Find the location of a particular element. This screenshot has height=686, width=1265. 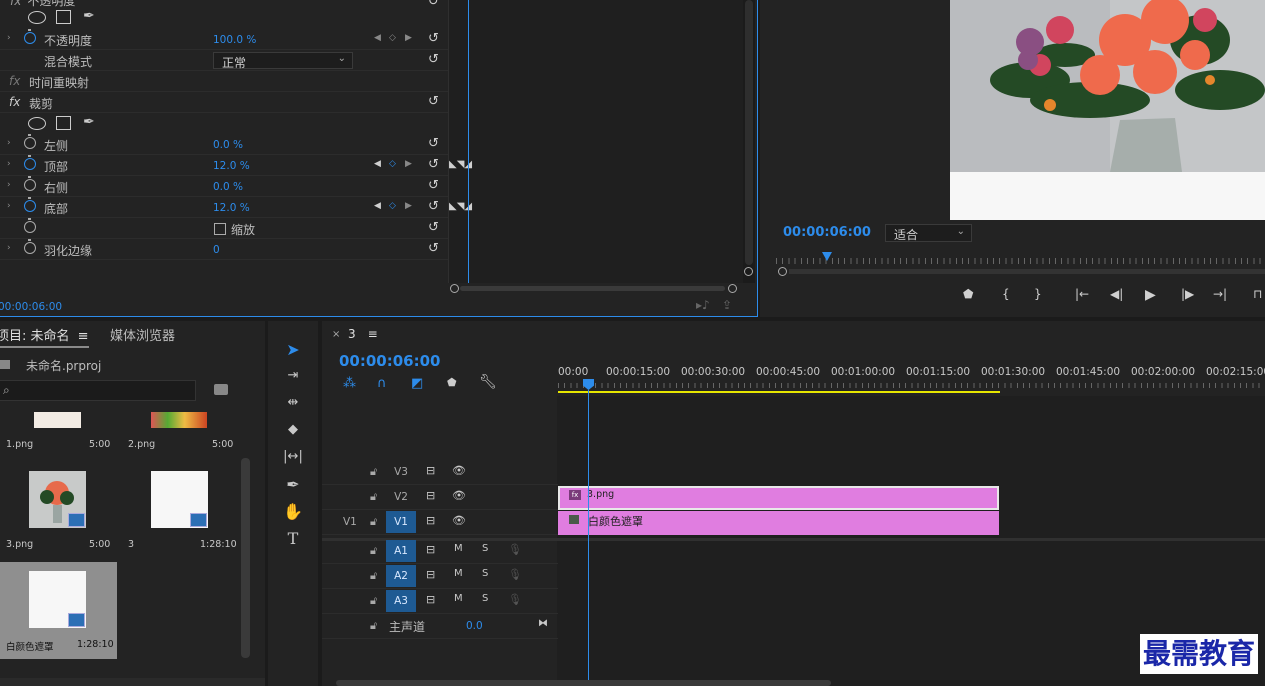

wrench-icon: 🔧︎ is located at coordinates (488, 382).